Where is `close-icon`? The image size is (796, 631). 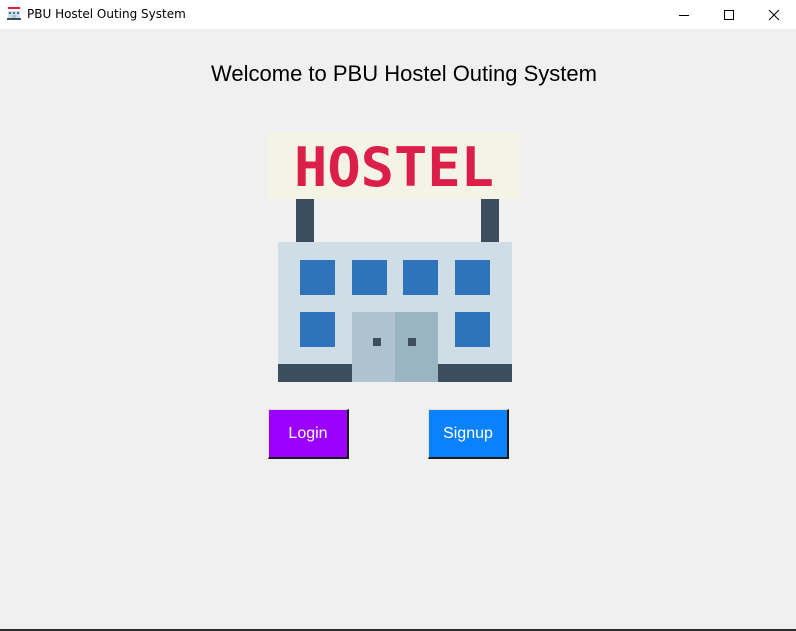 close-icon is located at coordinates (774, 14).